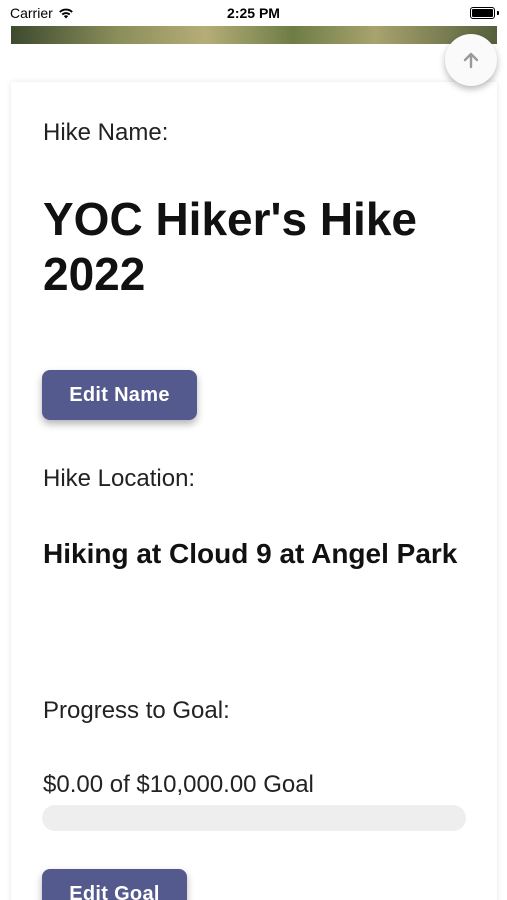  Describe the element at coordinates (119, 395) in the screenshot. I see `edit-name-button: Edit Name` at that location.